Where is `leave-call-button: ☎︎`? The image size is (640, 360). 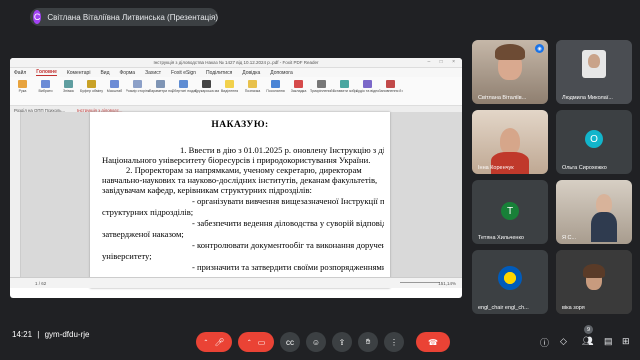
leave-call-button: ☎︎ is located at coordinates (433, 342).